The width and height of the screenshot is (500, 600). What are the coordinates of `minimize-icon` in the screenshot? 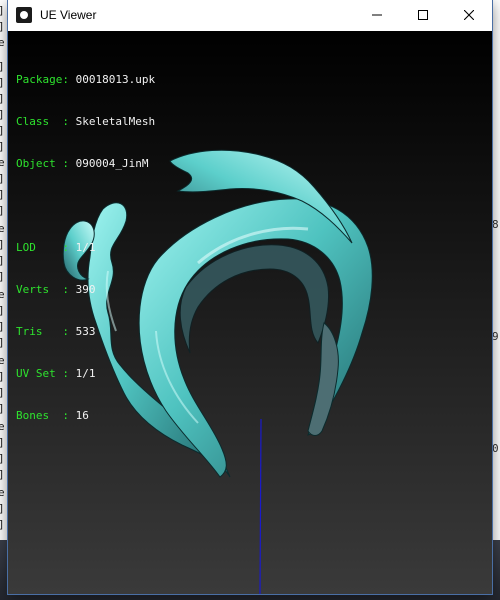 It's located at (377, 15).